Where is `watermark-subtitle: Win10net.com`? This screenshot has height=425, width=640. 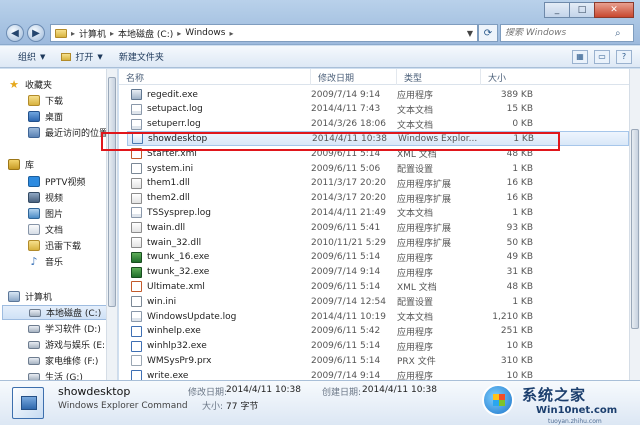 watermark-subtitle: Win10net.com is located at coordinates (577, 410).